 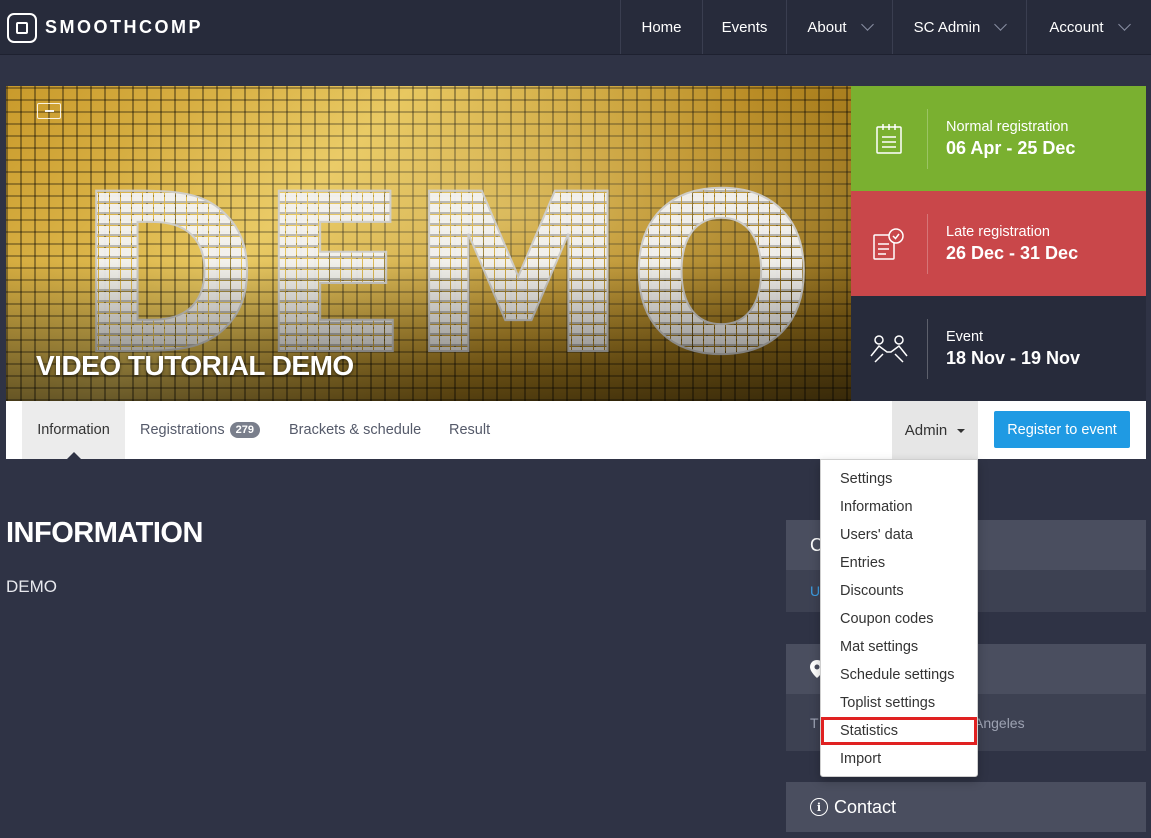 I want to click on location-address-start: T, so click(x=814, y=722).